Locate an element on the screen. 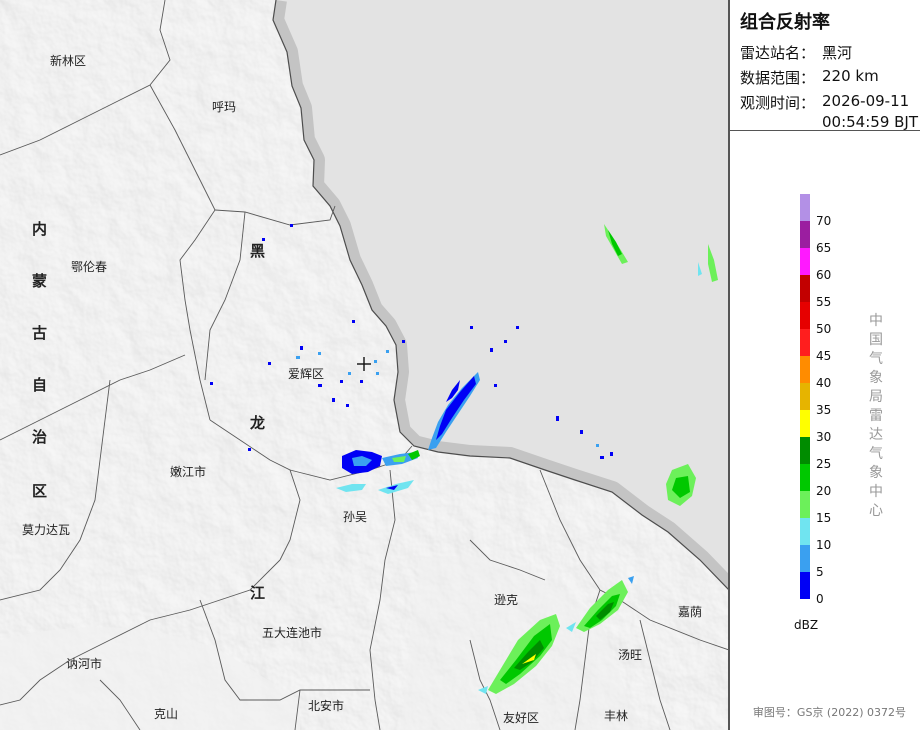 The height and width of the screenshot is (730, 920). place-label: 嫩江市 is located at coordinates (188, 471).